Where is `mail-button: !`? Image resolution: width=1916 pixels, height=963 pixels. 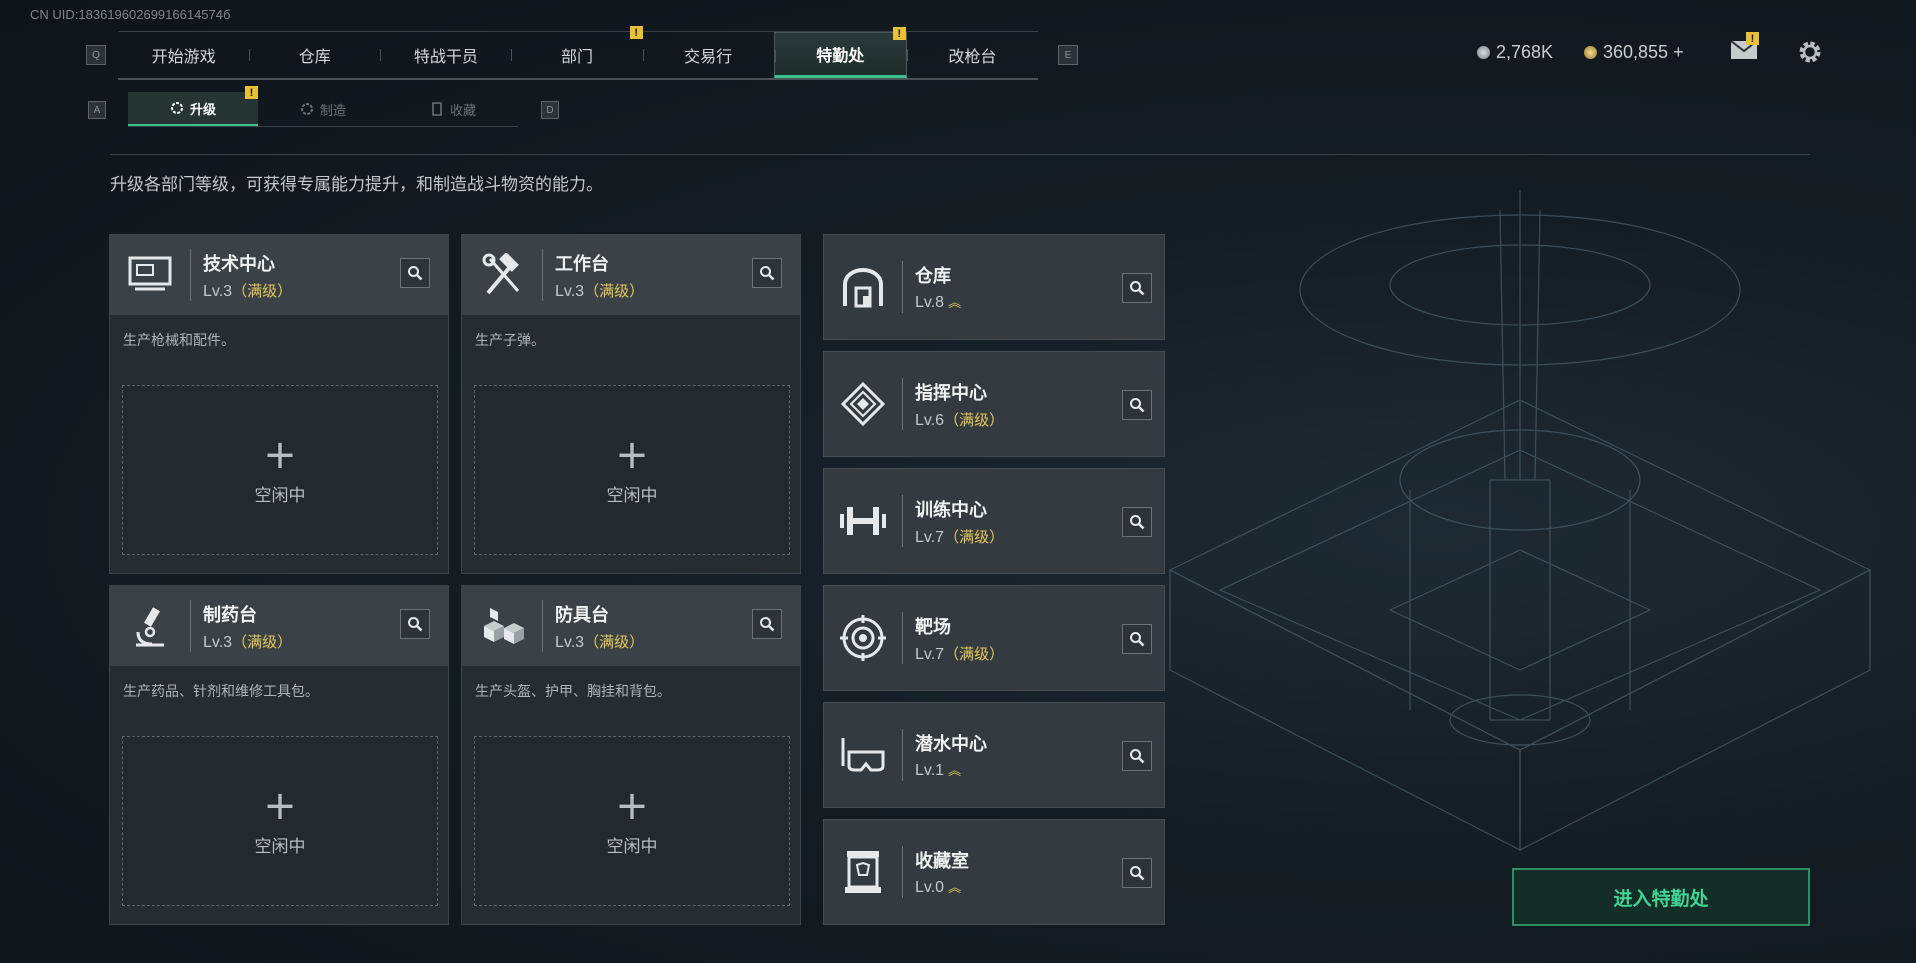 mail-button: ! is located at coordinates (1745, 47).